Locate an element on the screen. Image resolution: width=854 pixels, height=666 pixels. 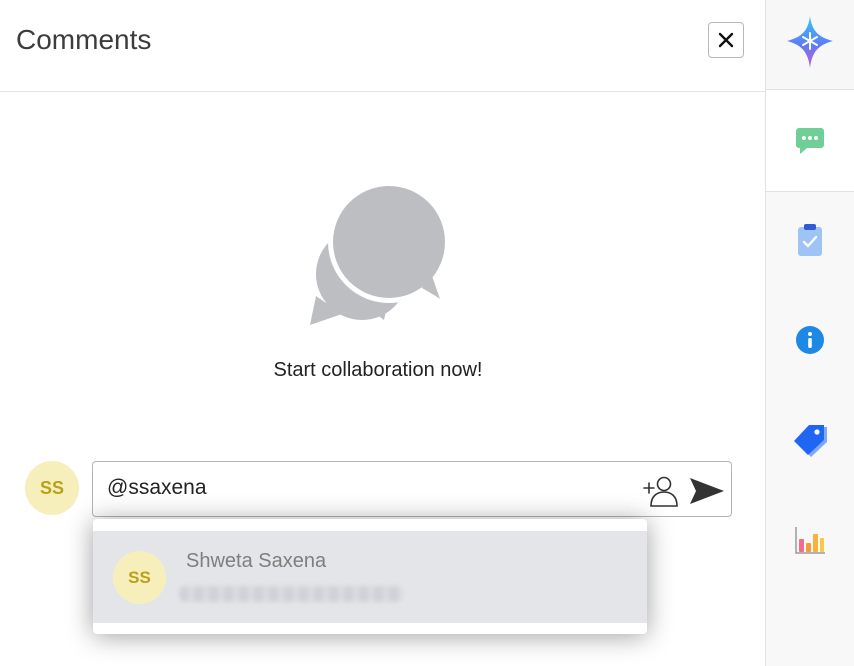
rail-item-tasks is located at coordinates (810, 240).